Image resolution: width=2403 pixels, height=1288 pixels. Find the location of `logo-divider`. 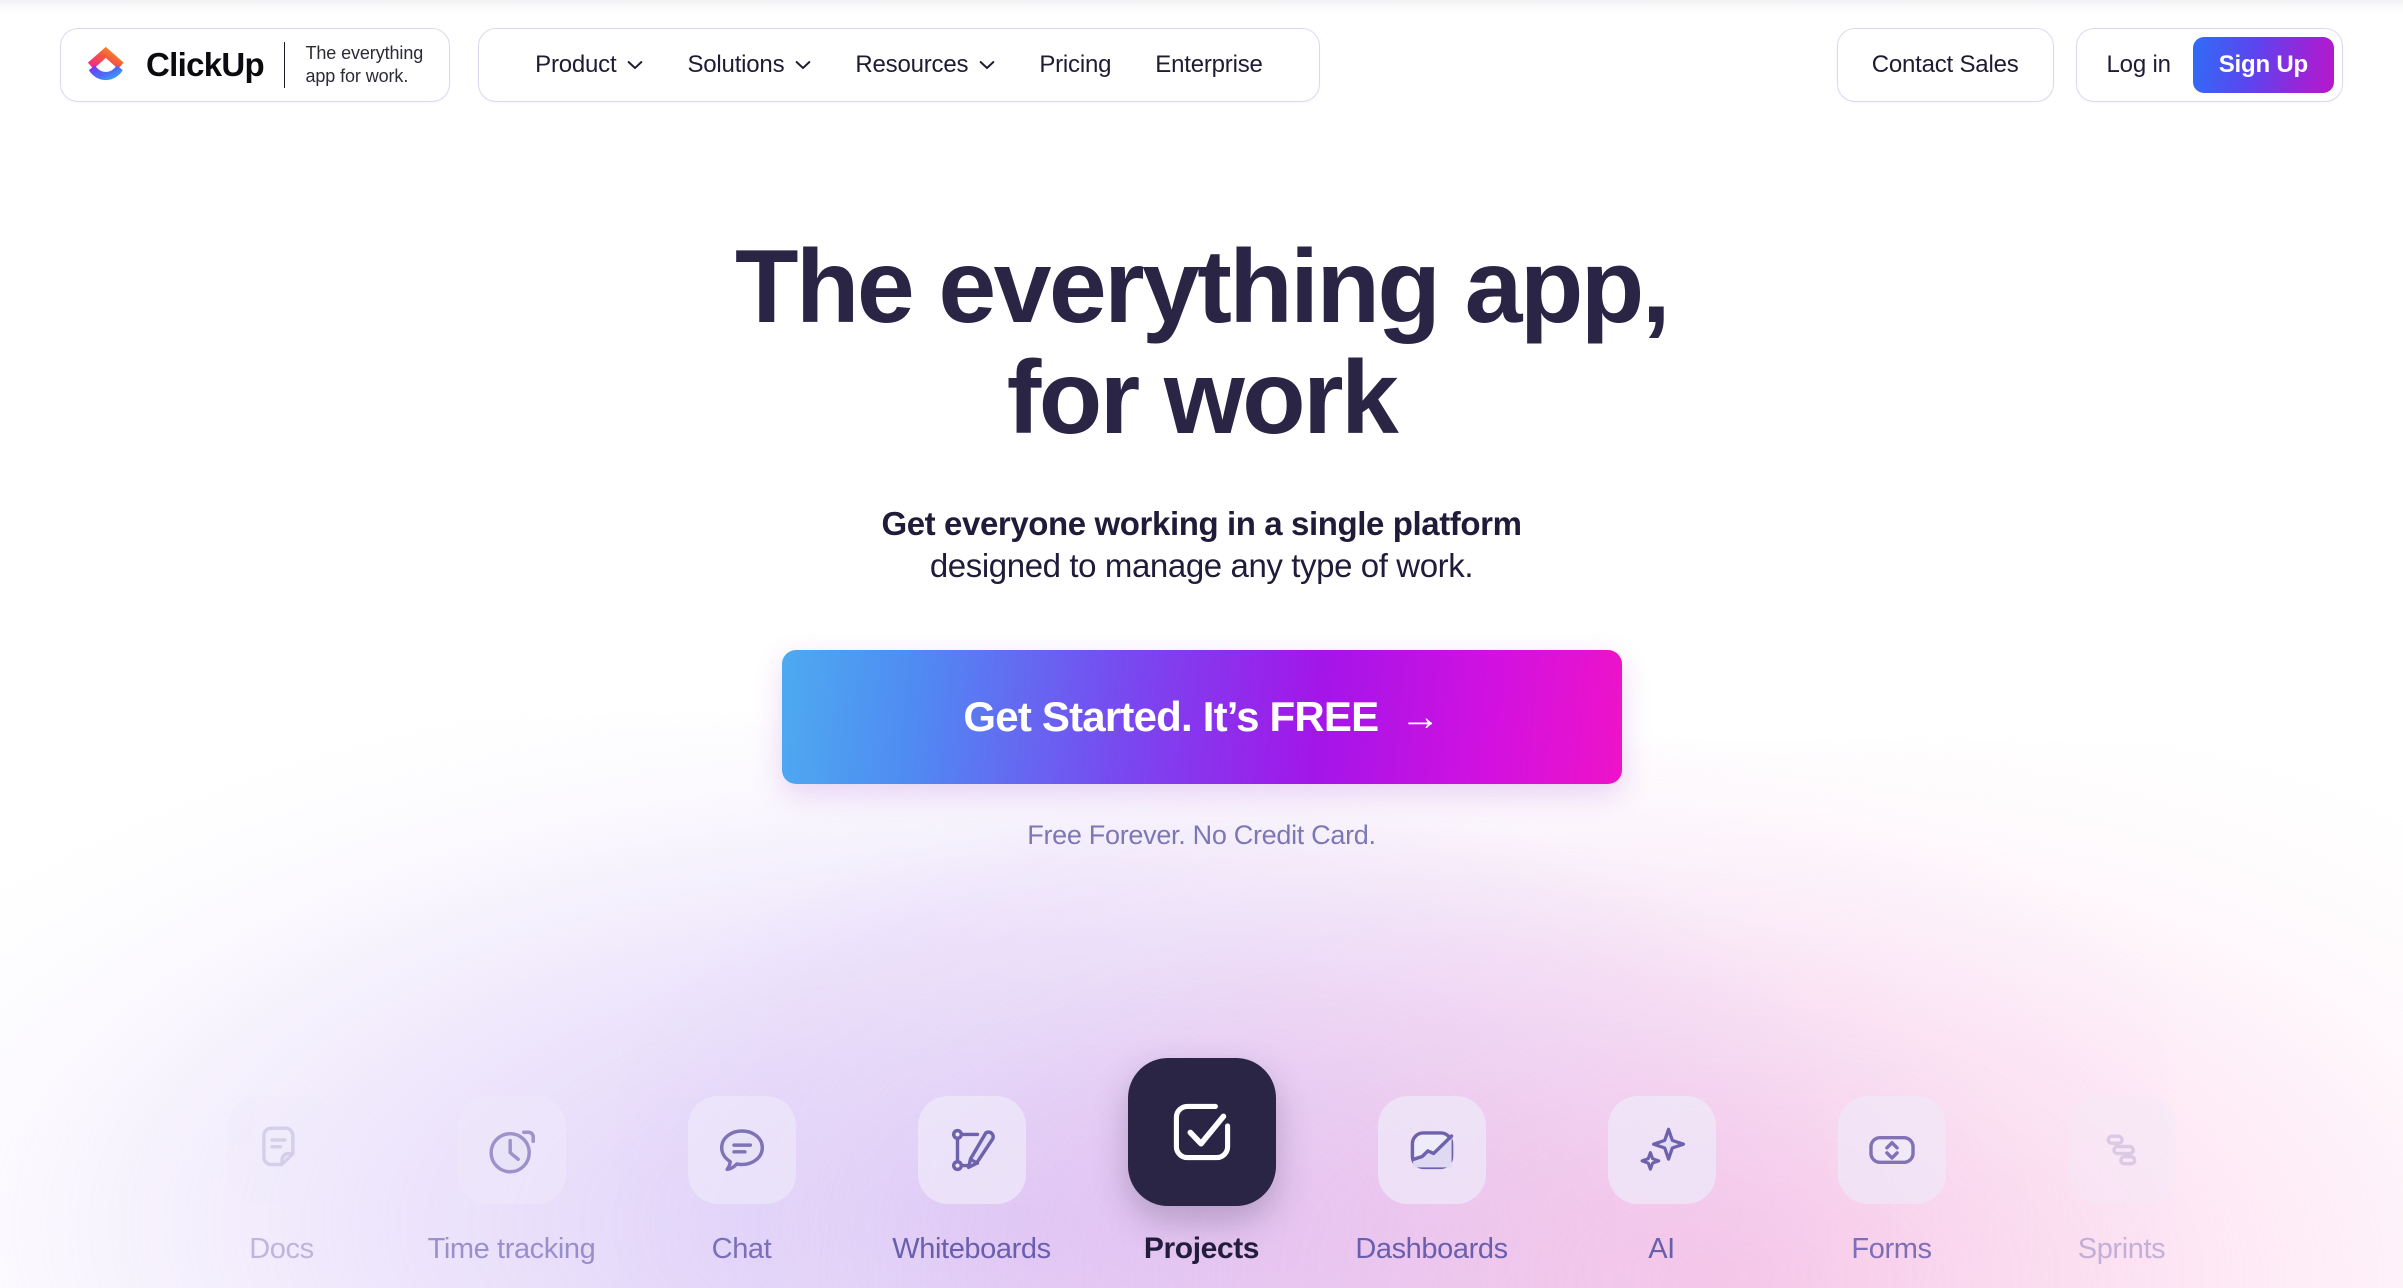

logo-divider is located at coordinates (284, 65).